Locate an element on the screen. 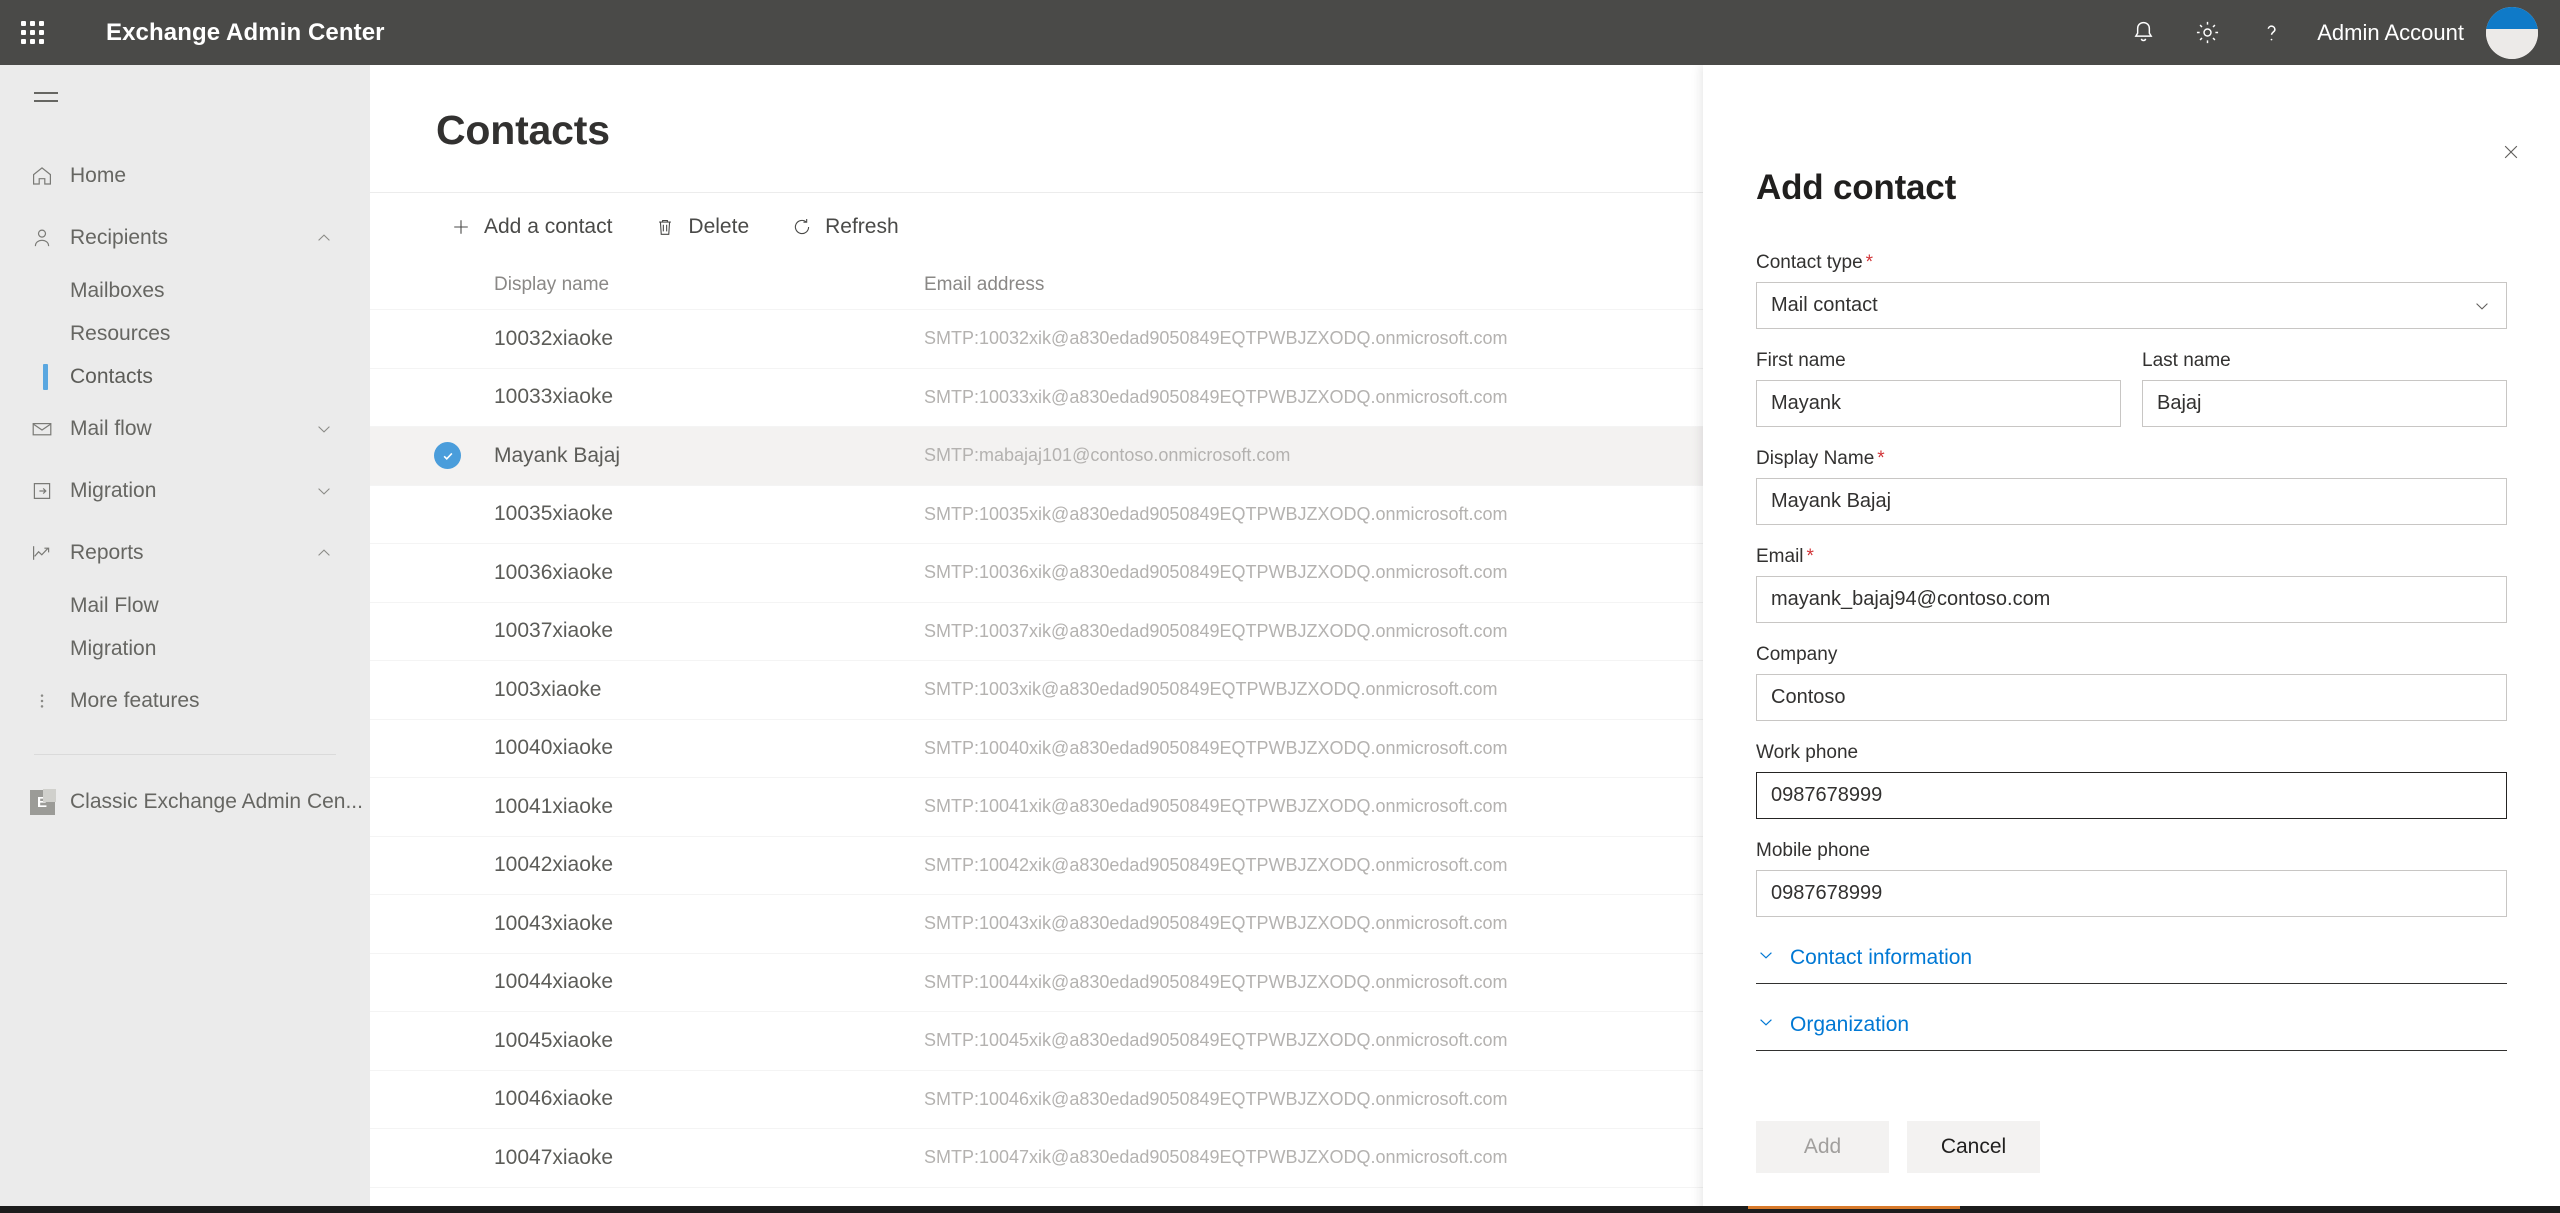  email-field: Email * is located at coordinates (2131, 584).